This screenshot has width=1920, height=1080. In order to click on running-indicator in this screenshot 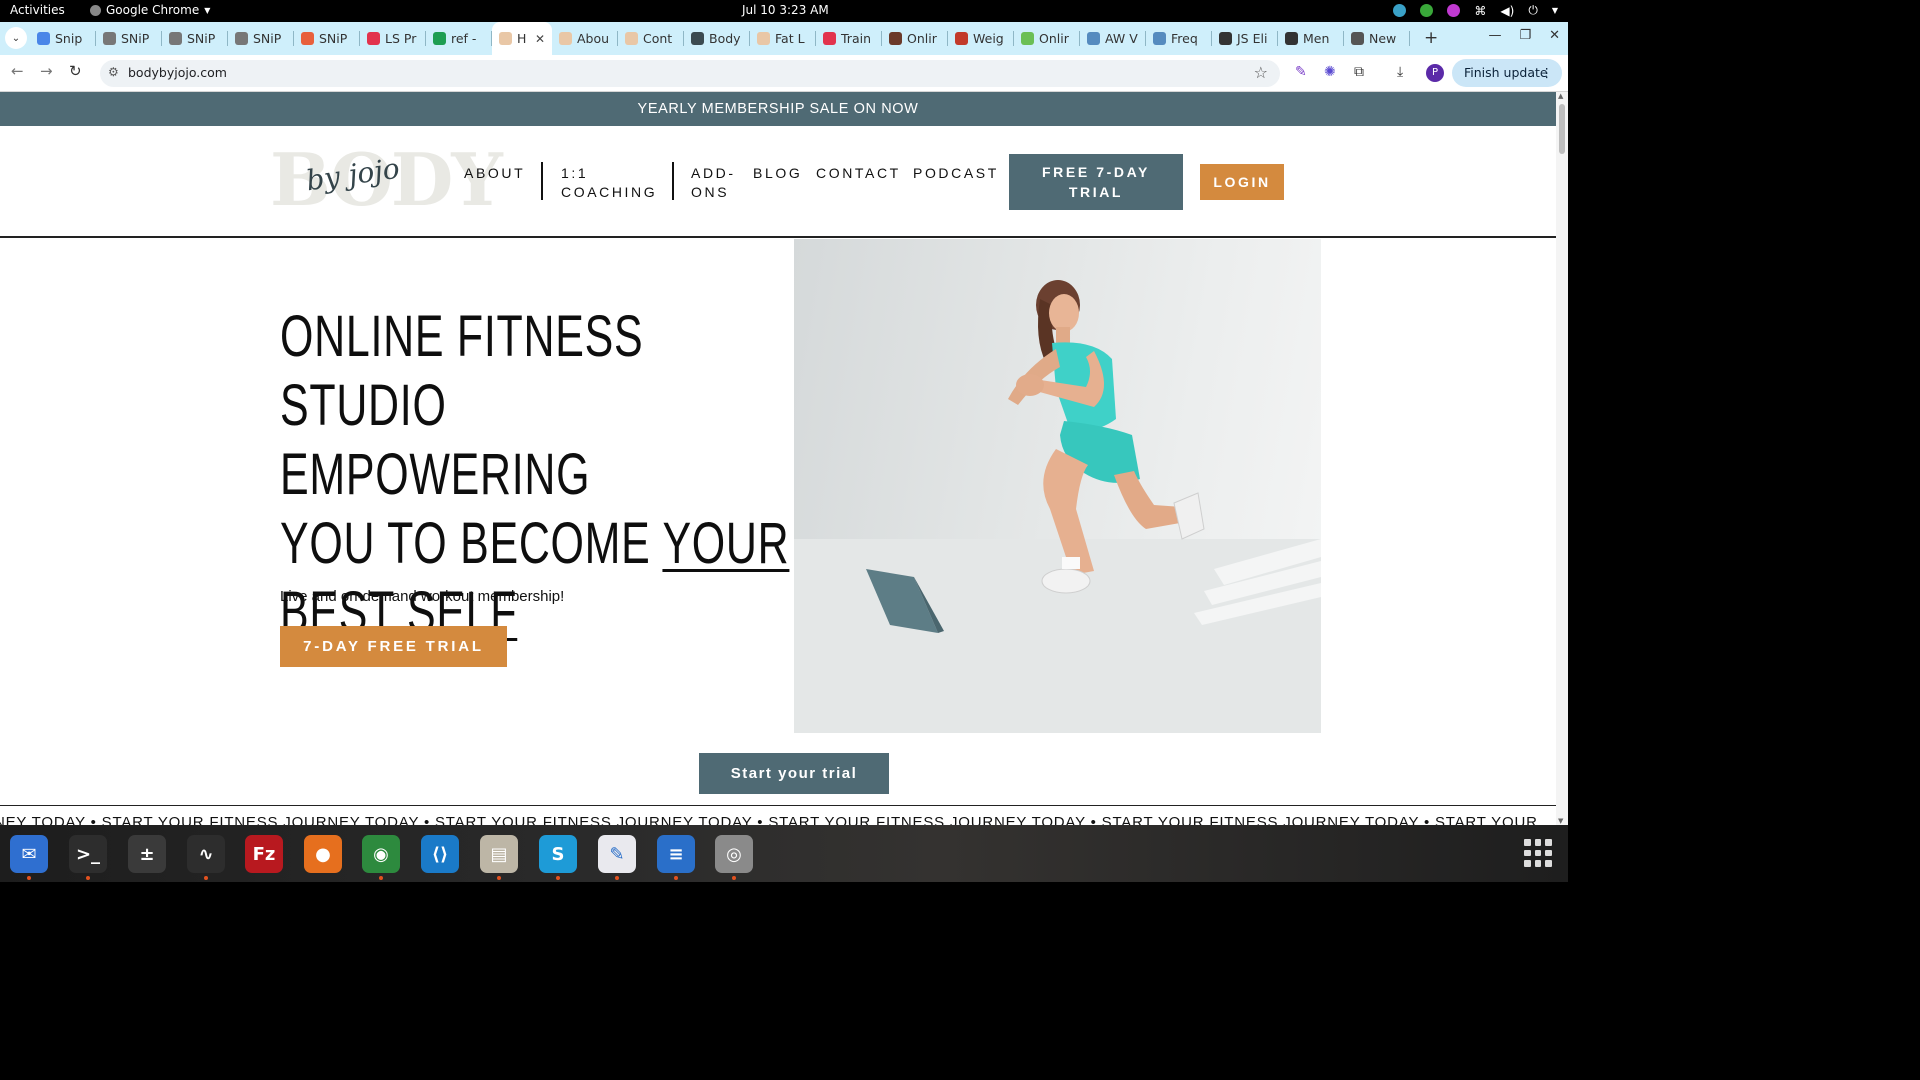, I will do `click(676, 878)`.